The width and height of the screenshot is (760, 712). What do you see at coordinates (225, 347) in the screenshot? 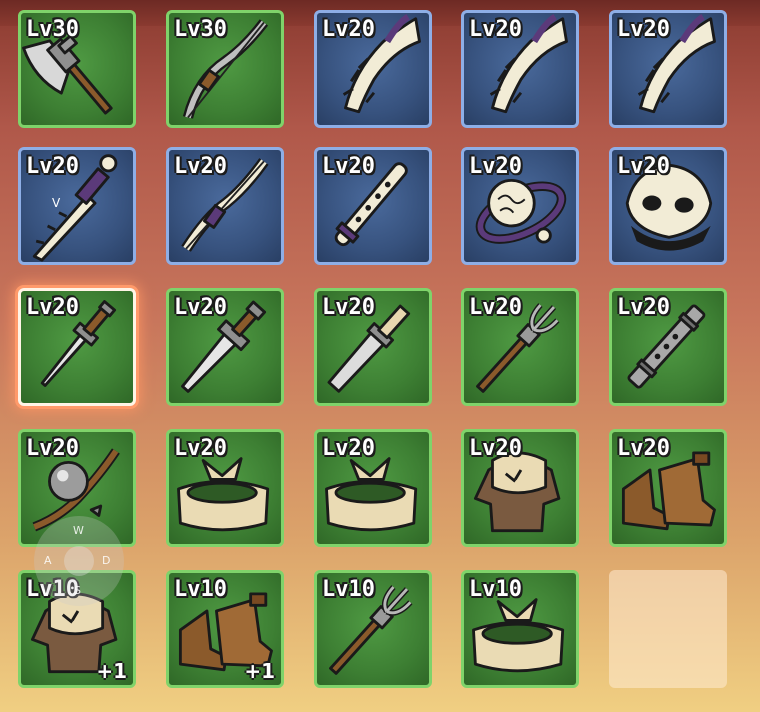
I see `item-slot-broadsword: Lv20` at bounding box center [225, 347].